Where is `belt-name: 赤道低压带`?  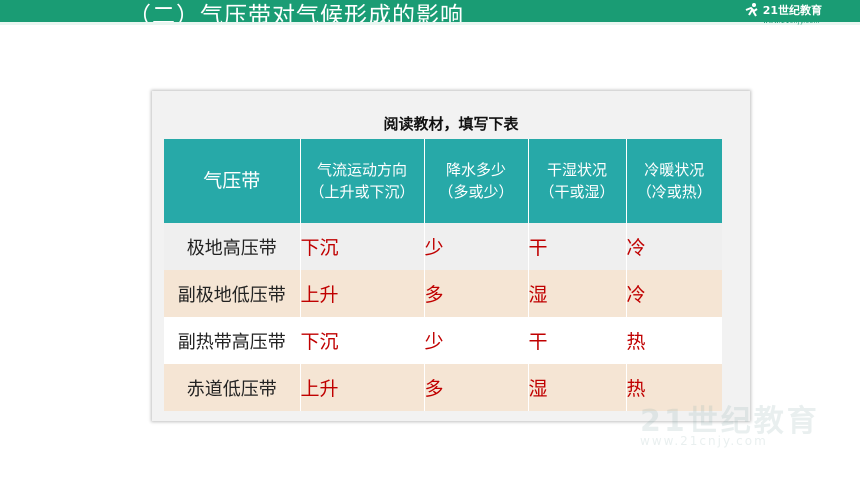
belt-name: 赤道低压带 is located at coordinates (232, 387).